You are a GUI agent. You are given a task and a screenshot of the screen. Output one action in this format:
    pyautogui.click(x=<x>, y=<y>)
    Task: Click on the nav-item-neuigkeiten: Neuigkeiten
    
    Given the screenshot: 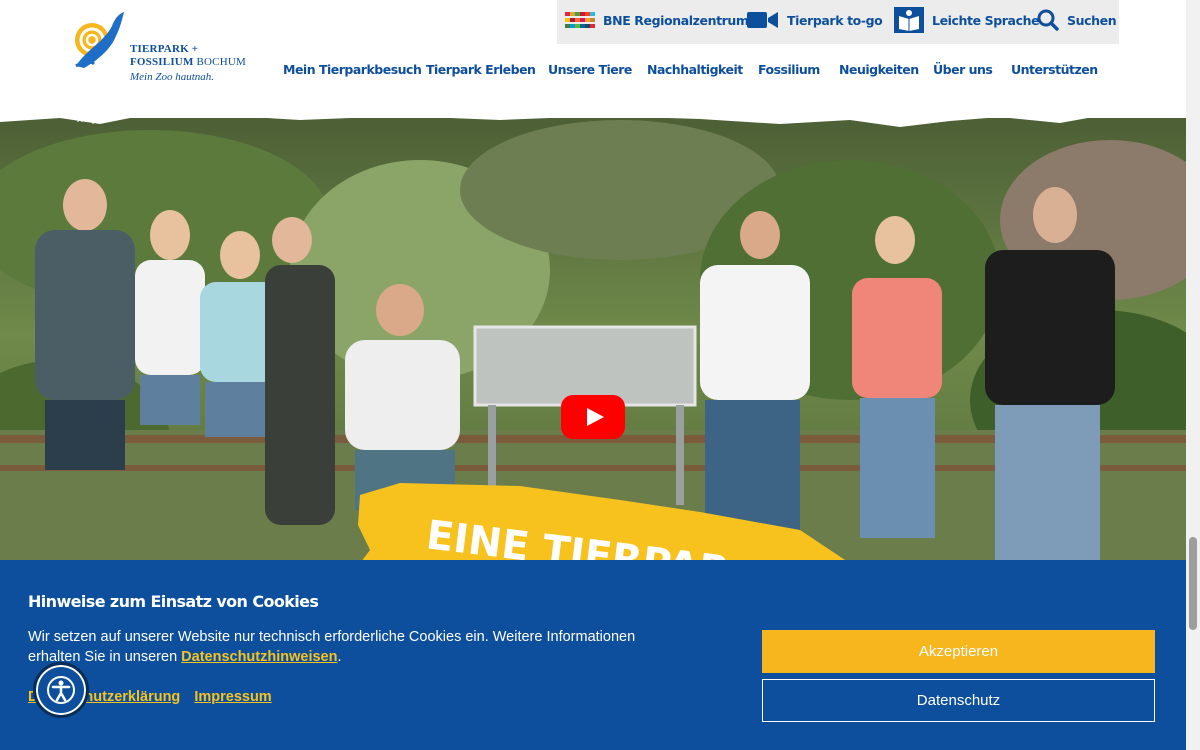 What is the action you would take?
    pyautogui.click(x=879, y=69)
    